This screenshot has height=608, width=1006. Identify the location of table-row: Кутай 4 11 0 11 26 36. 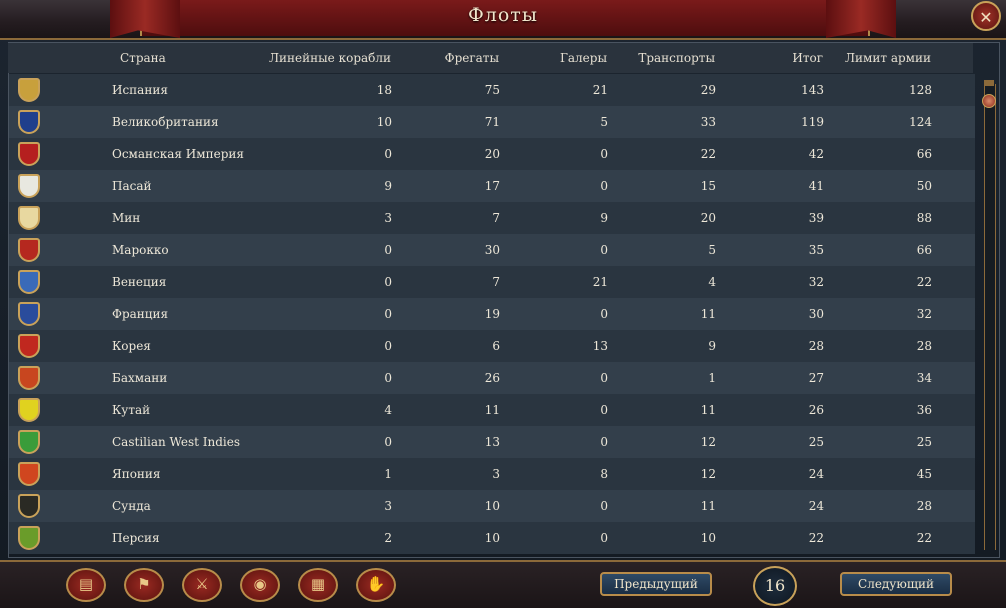
(492, 410).